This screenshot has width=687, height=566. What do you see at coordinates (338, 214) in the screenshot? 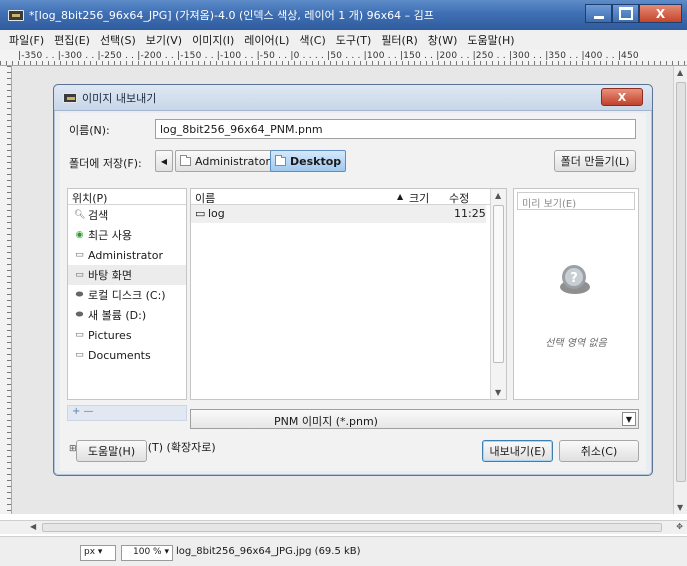
I see `file-row: ▭ log 11:25` at bounding box center [338, 214].